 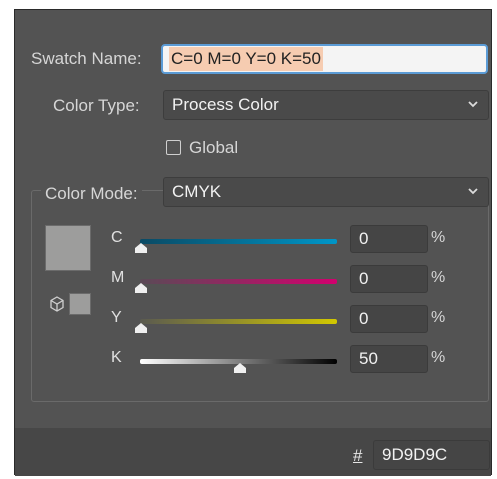 What do you see at coordinates (324, 59) in the screenshot?
I see `swatch-name-input: C=0 M=0 Y=0 K=50` at bounding box center [324, 59].